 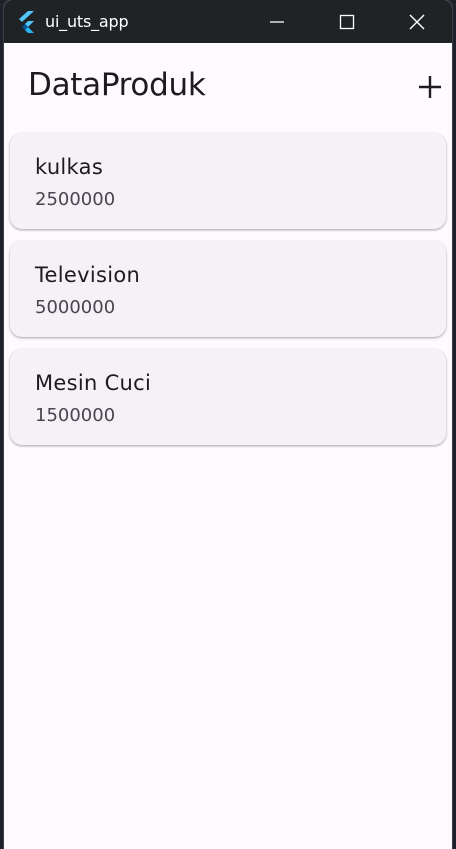 I want to click on flutter-logo-icon, so click(x=27, y=22).